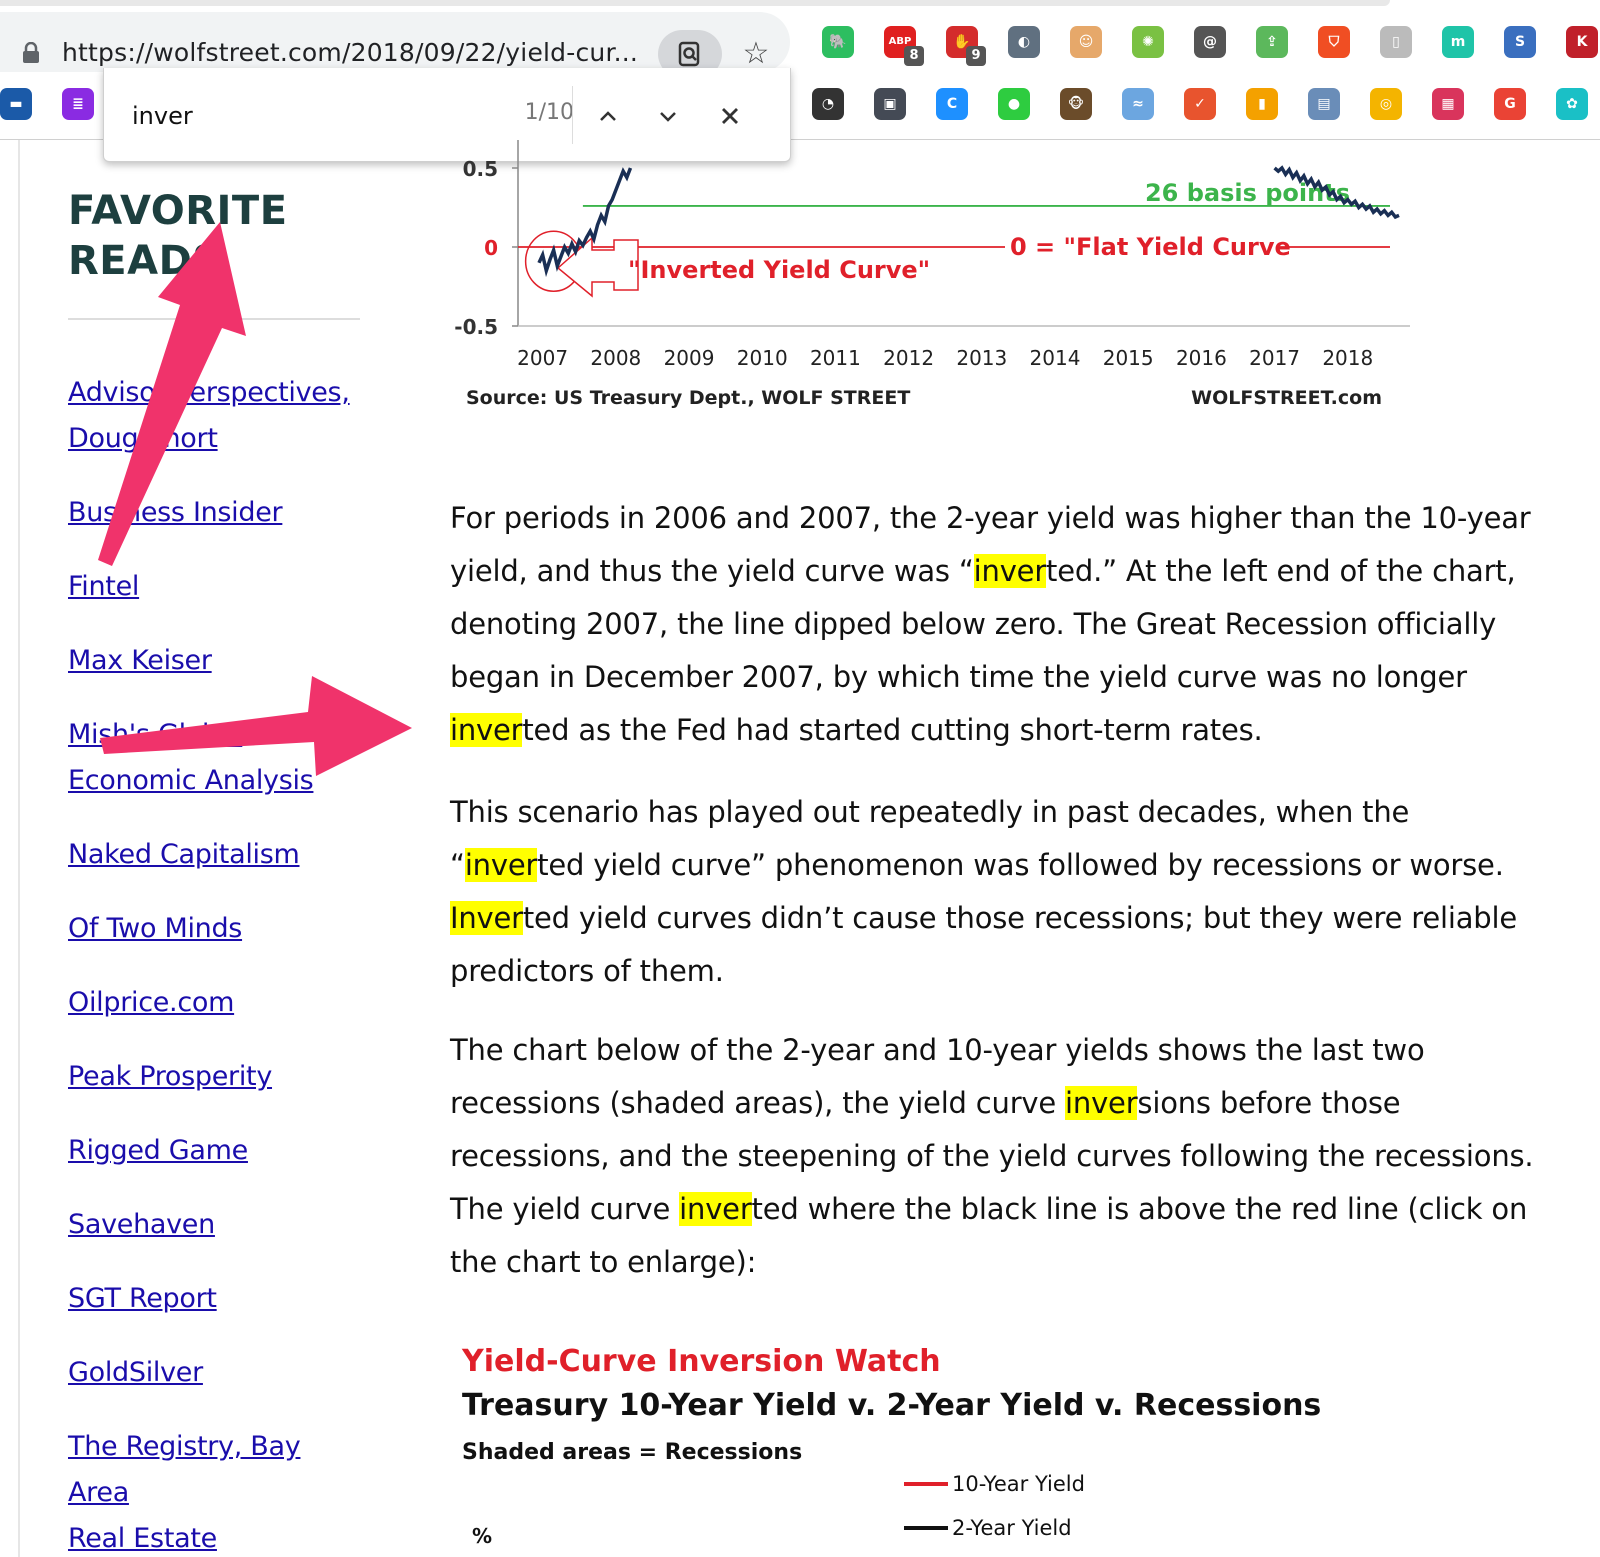 Image resolution: width=1600 pixels, height=1557 pixels. What do you see at coordinates (838, 42) in the screenshot?
I see `evernote-icon: 🐘` at bounding box center [838, 42].